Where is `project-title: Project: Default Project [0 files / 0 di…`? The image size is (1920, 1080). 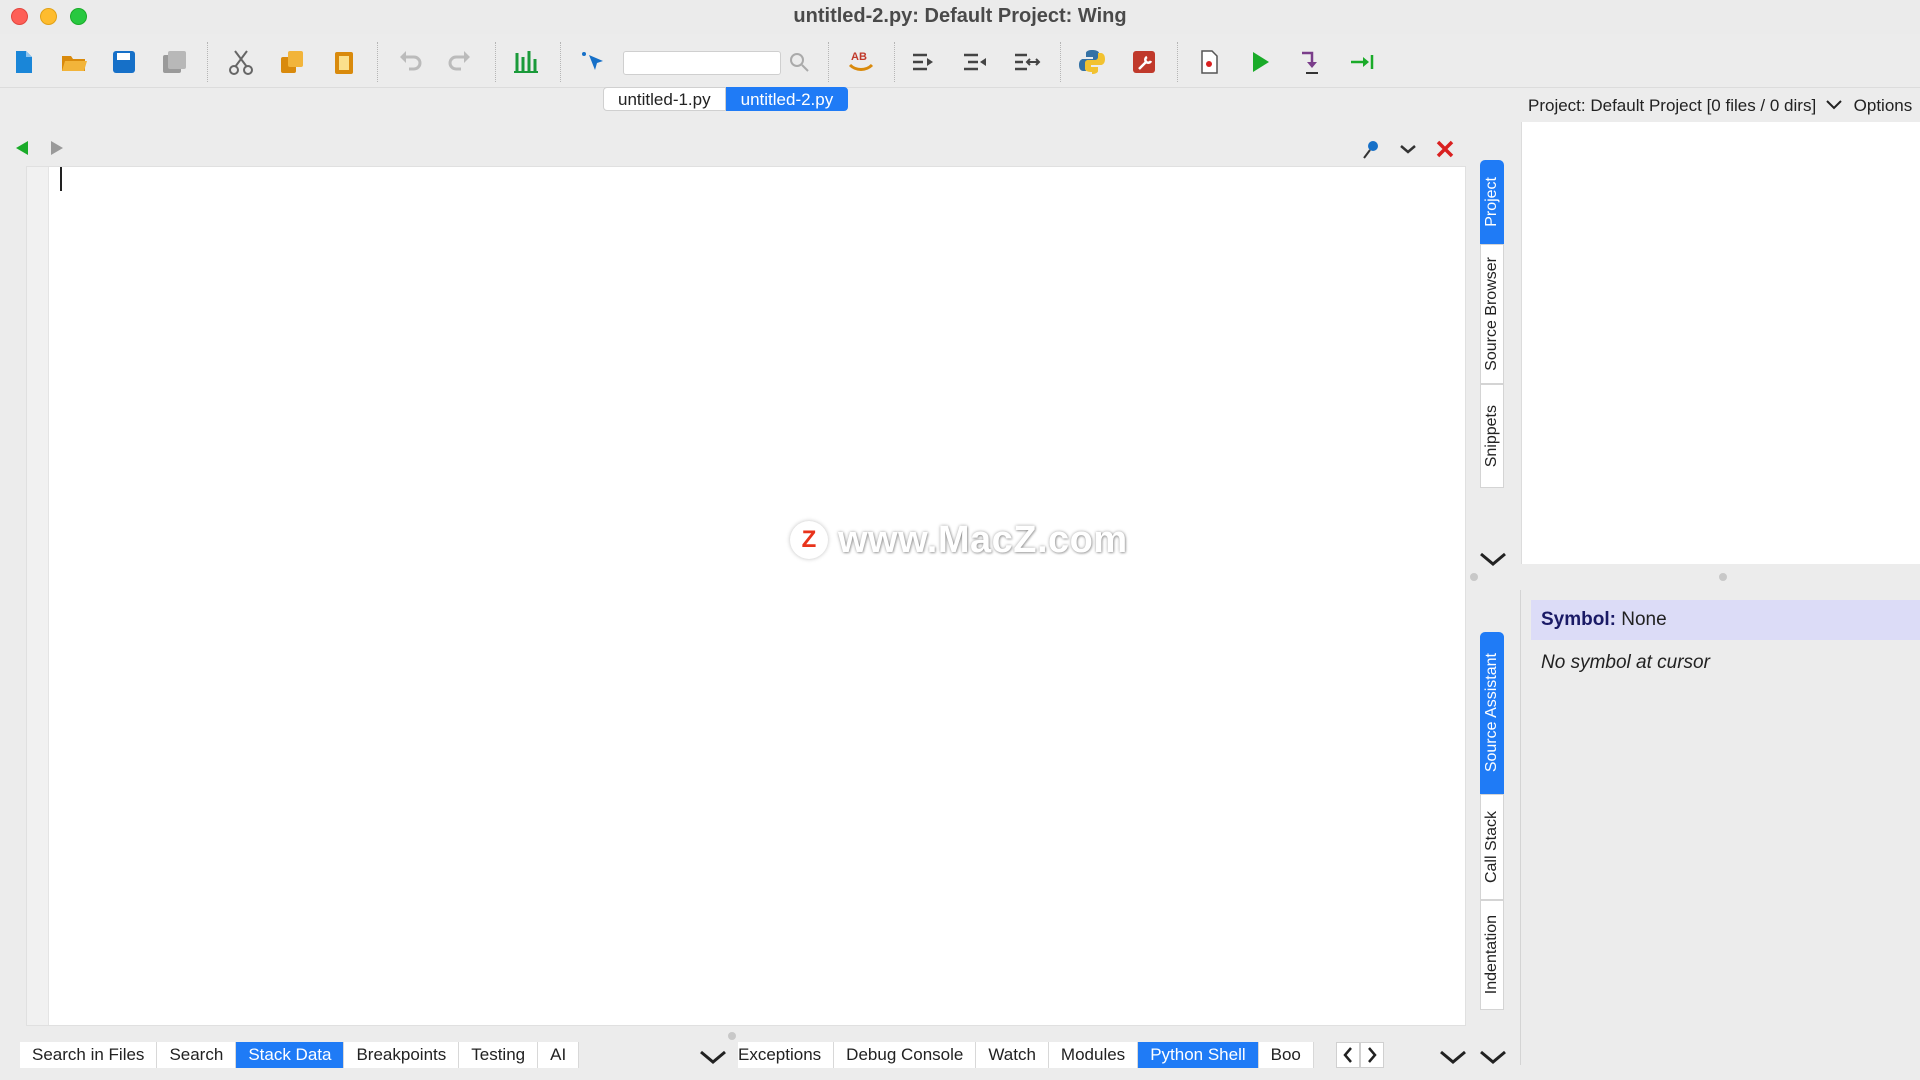 project-title: Project: Default Project [0 files / 0 di… is located at coordinates (1672, 105).